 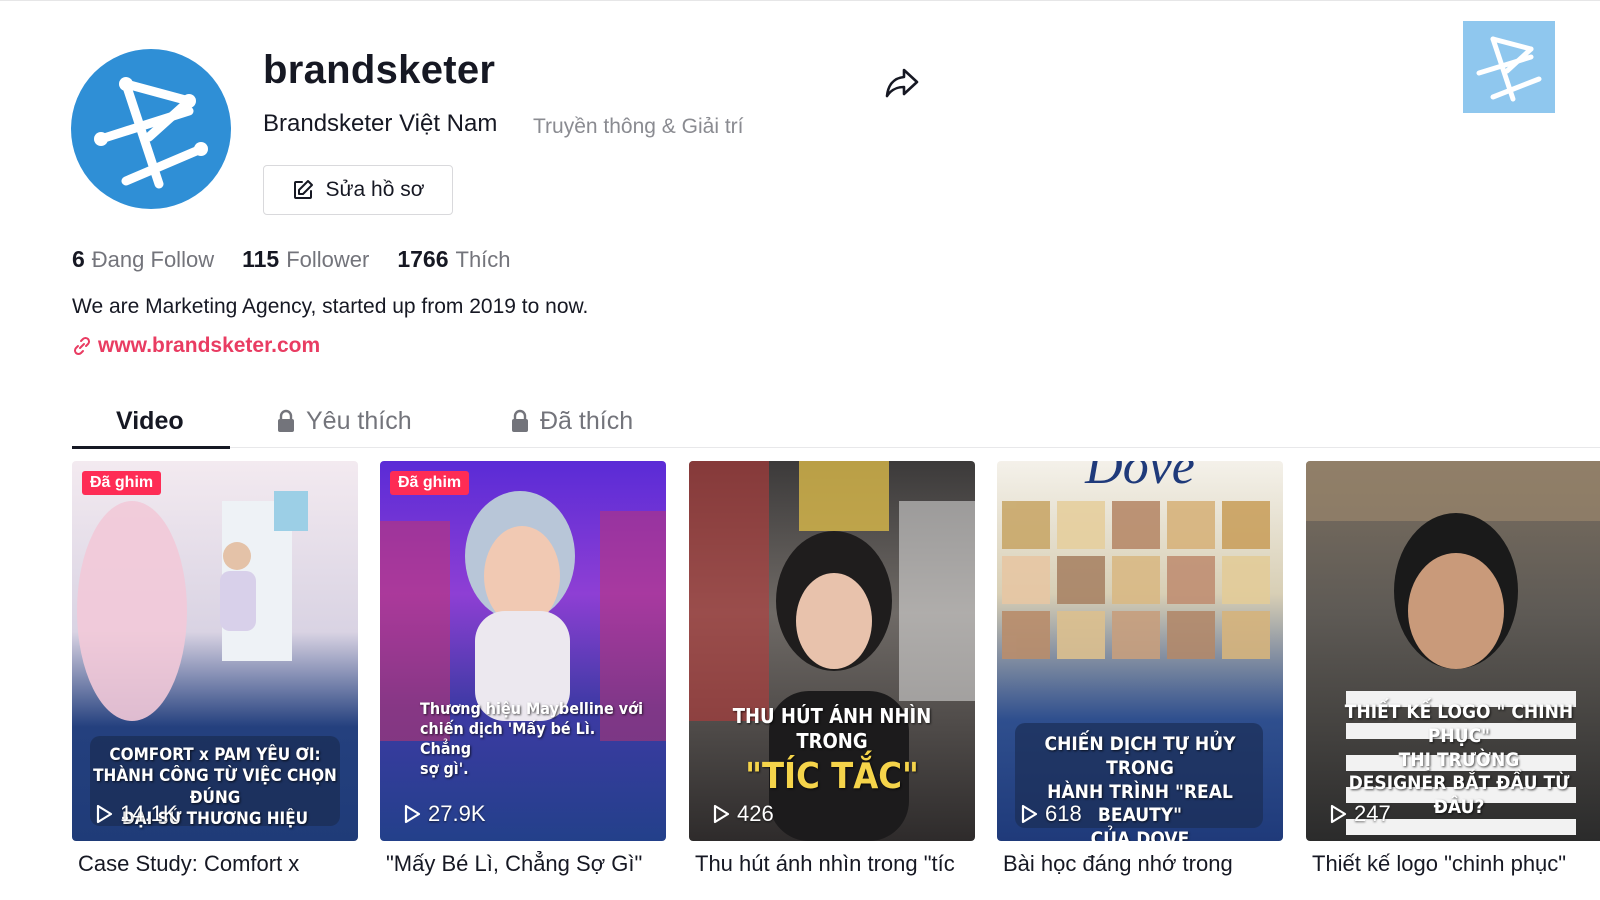 I want to click on following-count: 6, so click(x=78, y=259).